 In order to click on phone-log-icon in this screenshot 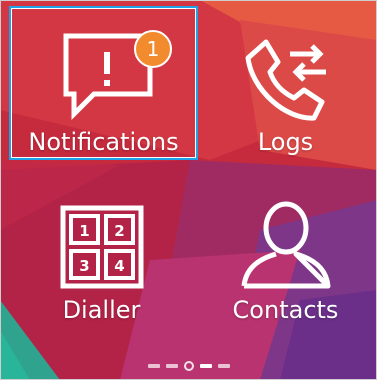, I will do `click(285, 80)`.